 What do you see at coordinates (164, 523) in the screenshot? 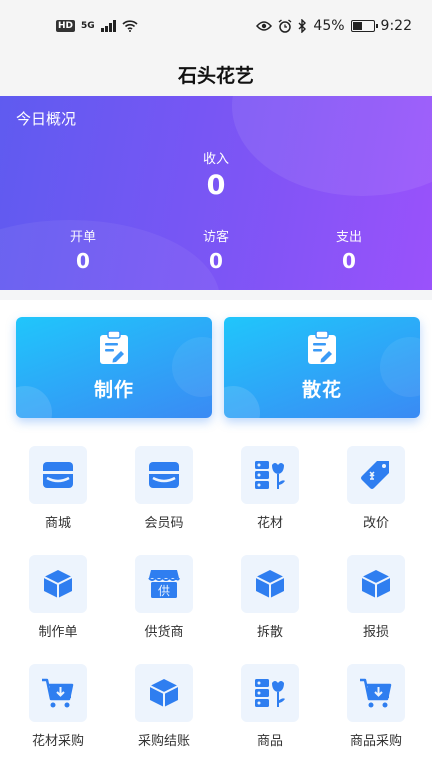
I see `menu-label: 会员码` at bounding box center [164, 523].